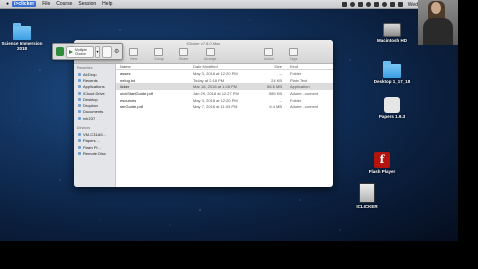 This screenshot has width=478, height=269. Describe the element at coordinates (84, 128) in the screenshot. I see `devices-header: Devices` at that location.